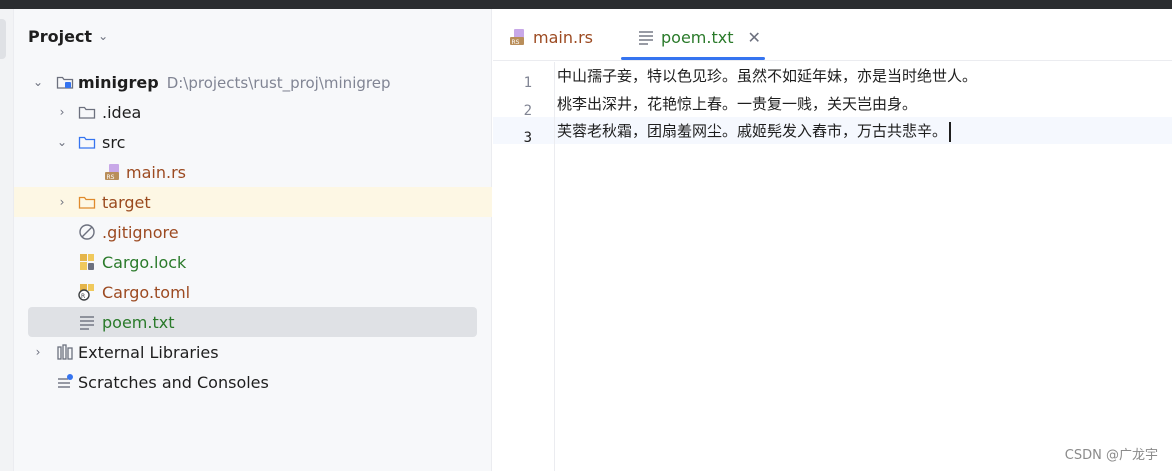 This screenshot has height=471, width=1172. I want to click on lock-file-icon, so click(87, 262).